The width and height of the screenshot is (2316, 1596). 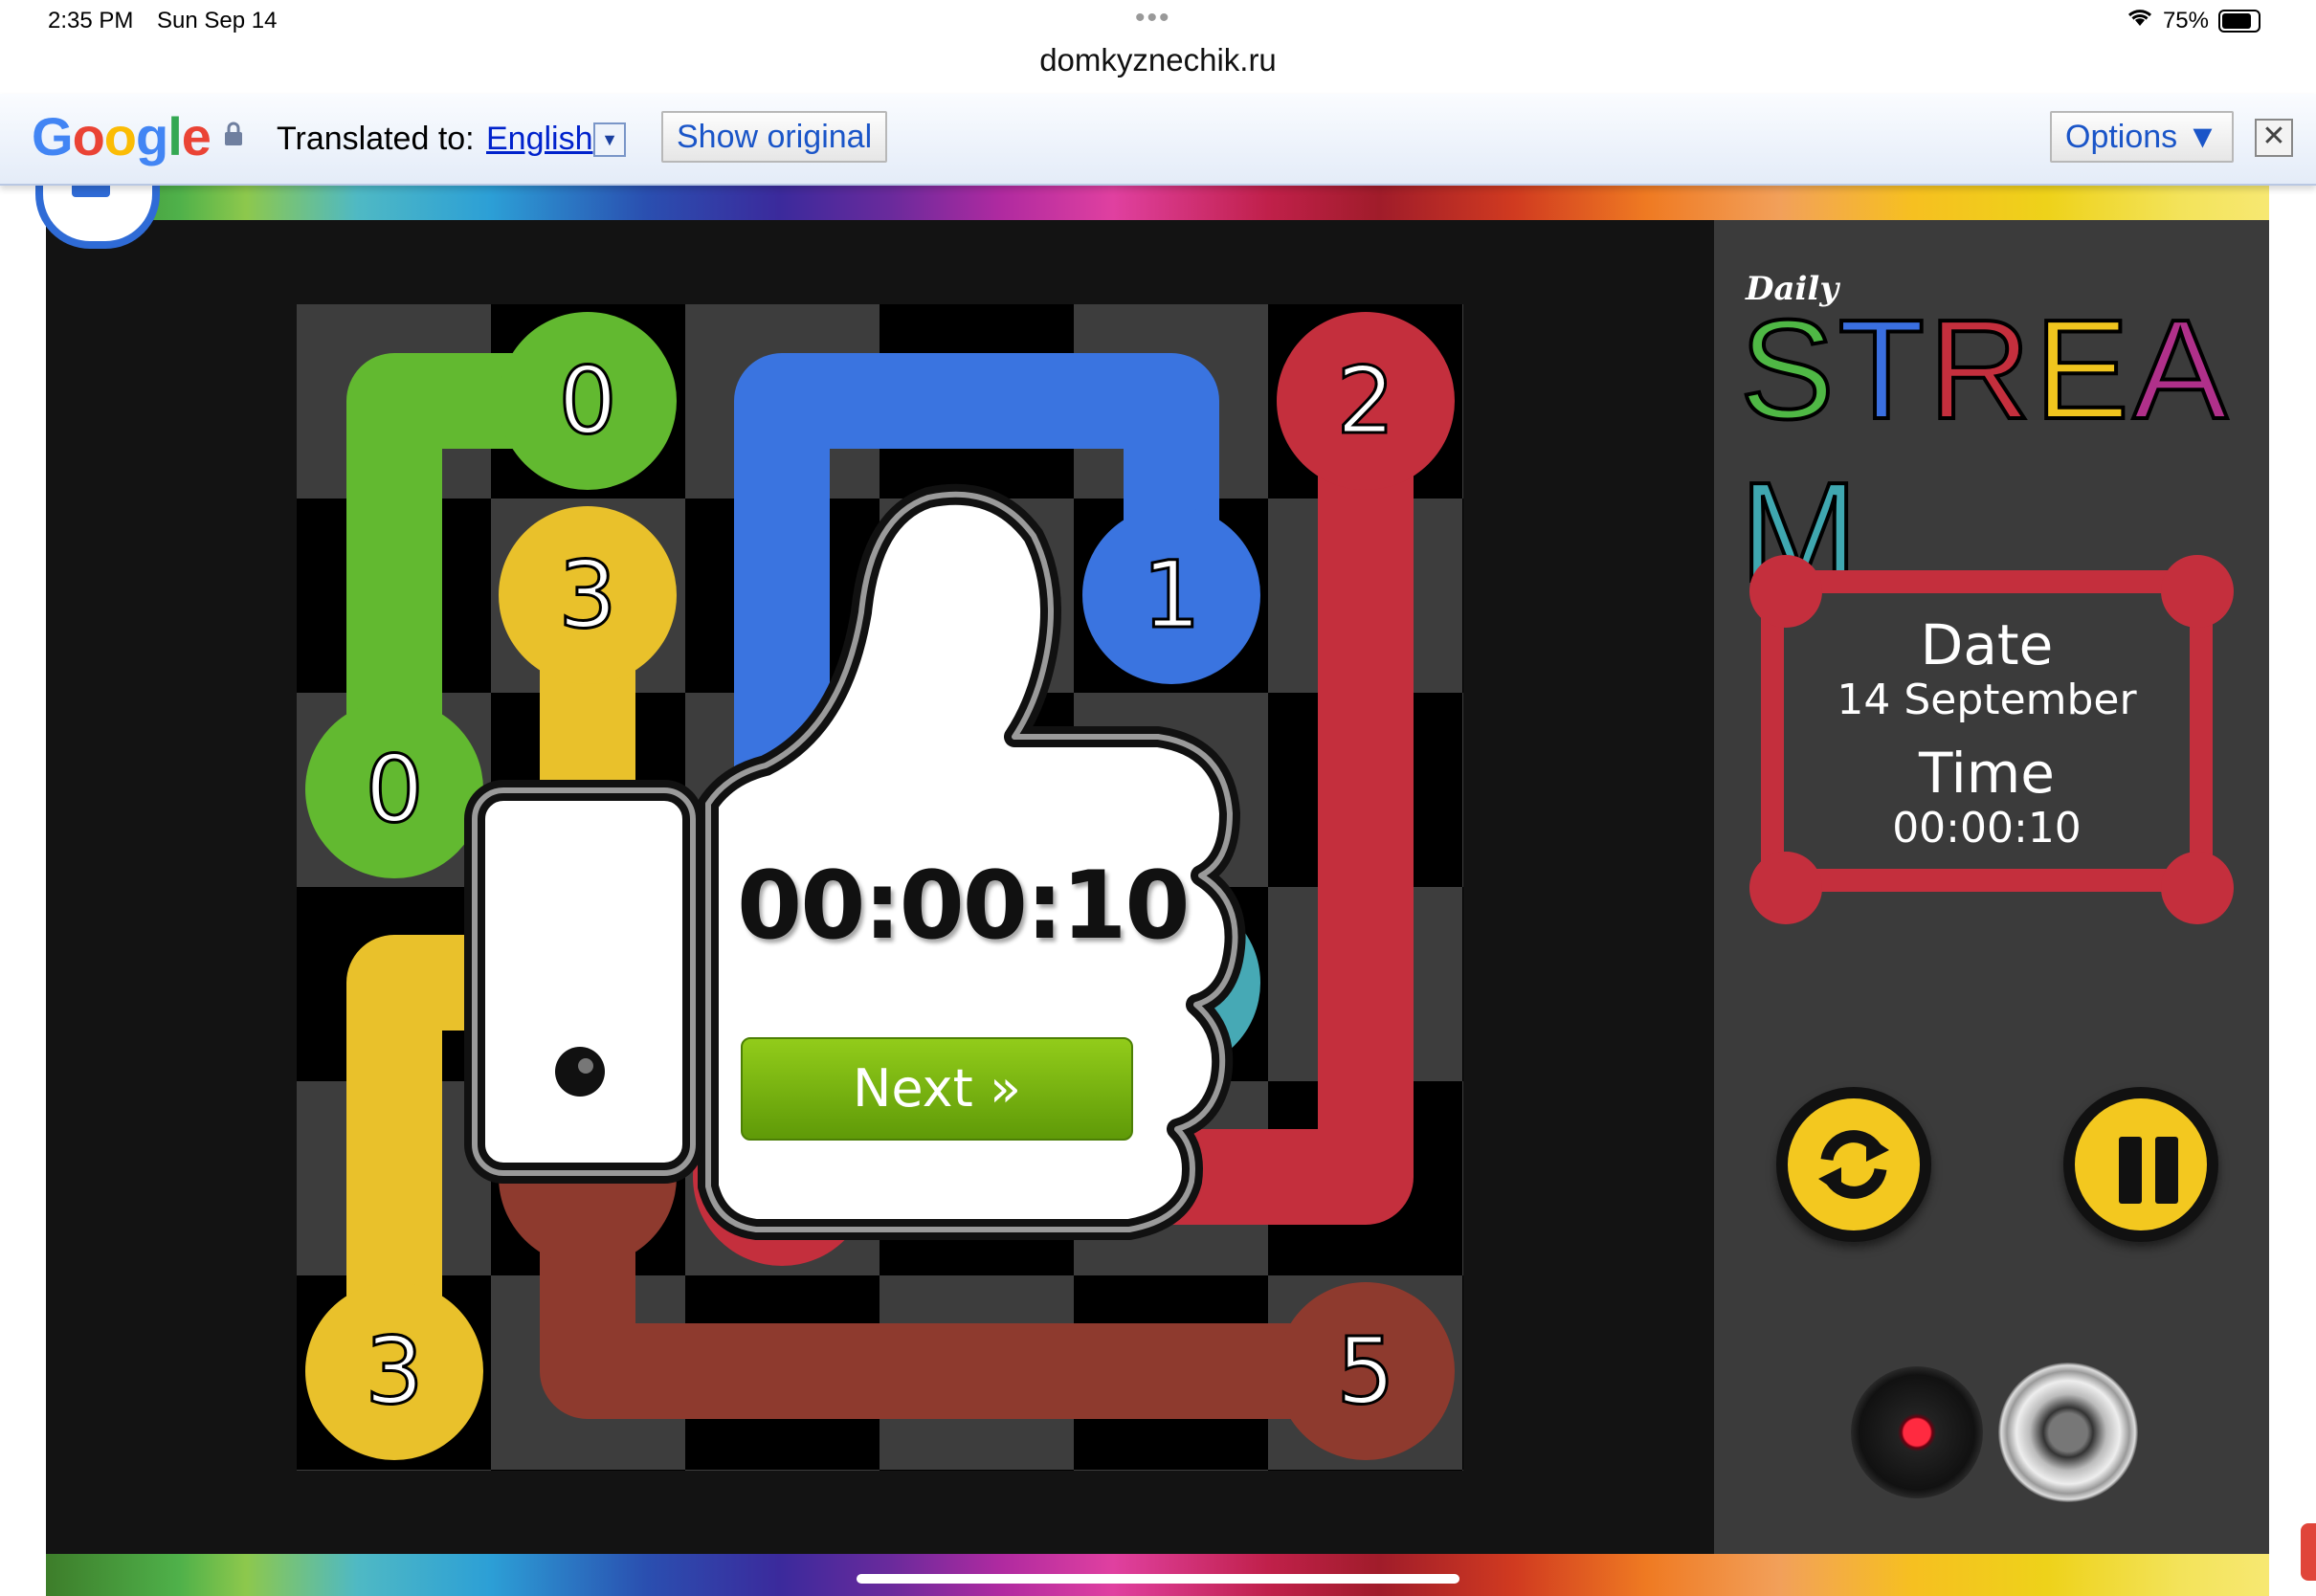 What do you see at coordinates (122, 136) in the screenshot?
I see `google-logo: Google` at bounding box center [122, 136].